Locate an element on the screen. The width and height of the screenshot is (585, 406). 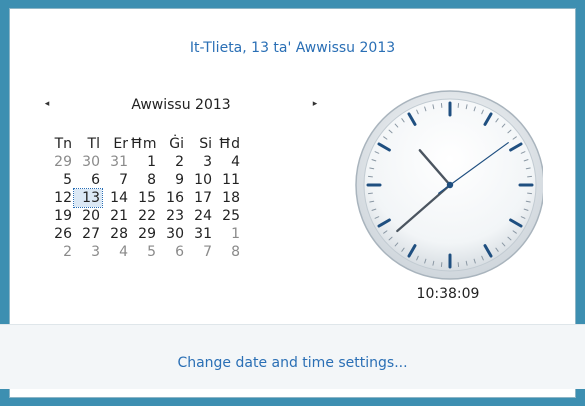
calendar-day: 9 is located at coordinates (172, 180).